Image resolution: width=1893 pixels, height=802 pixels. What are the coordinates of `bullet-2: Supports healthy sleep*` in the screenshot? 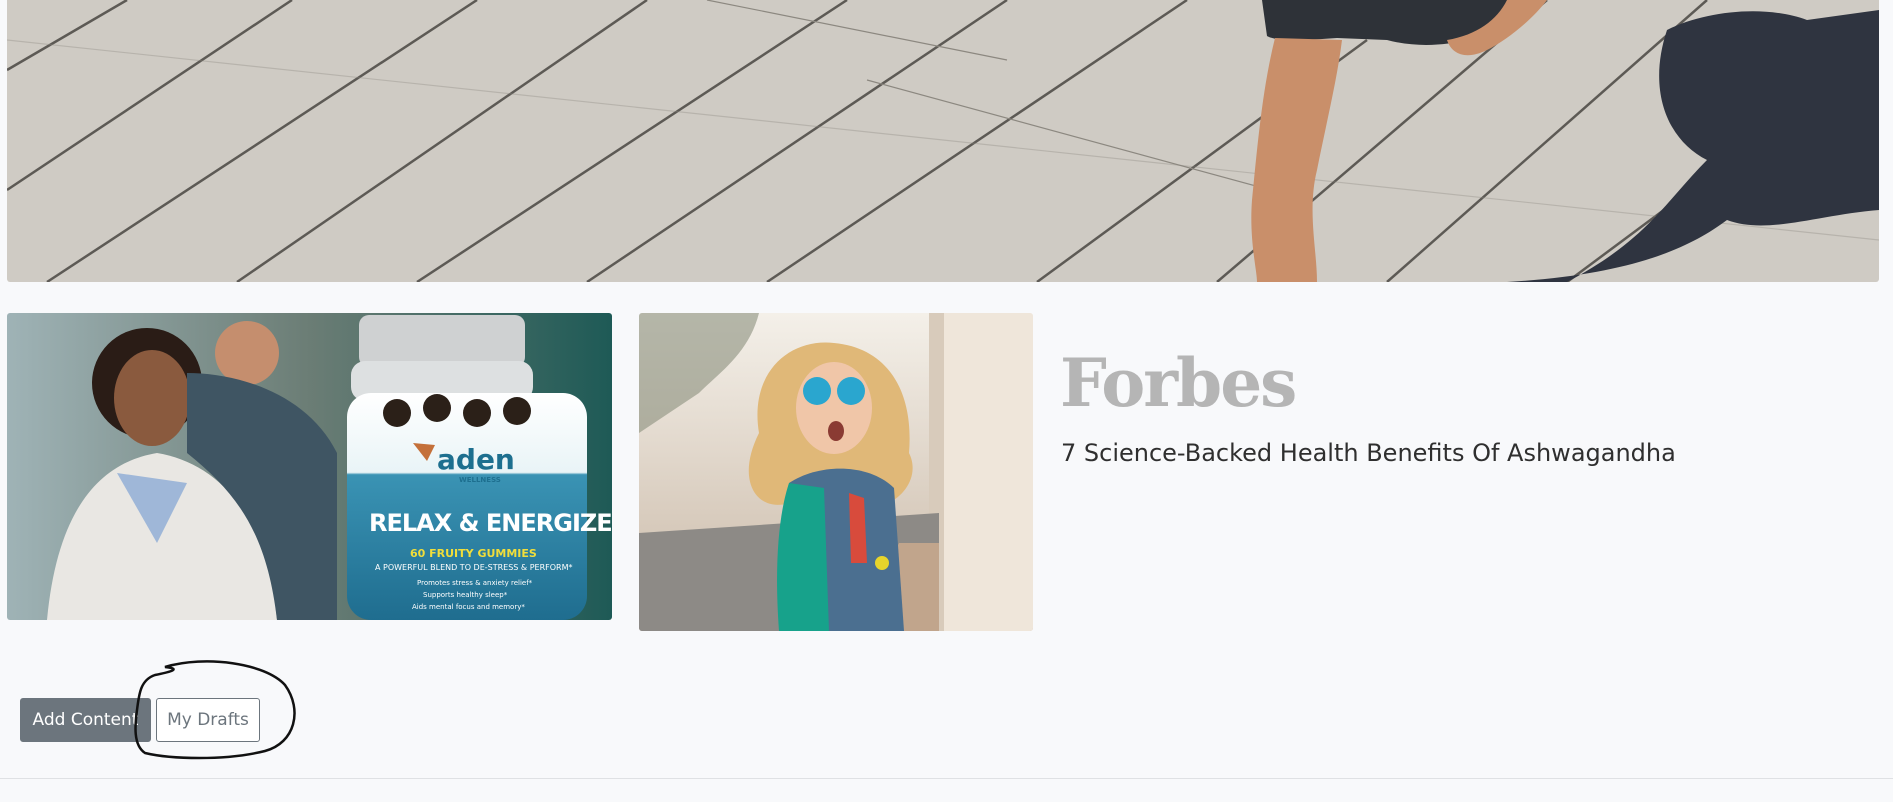 It's located at (465, 595).